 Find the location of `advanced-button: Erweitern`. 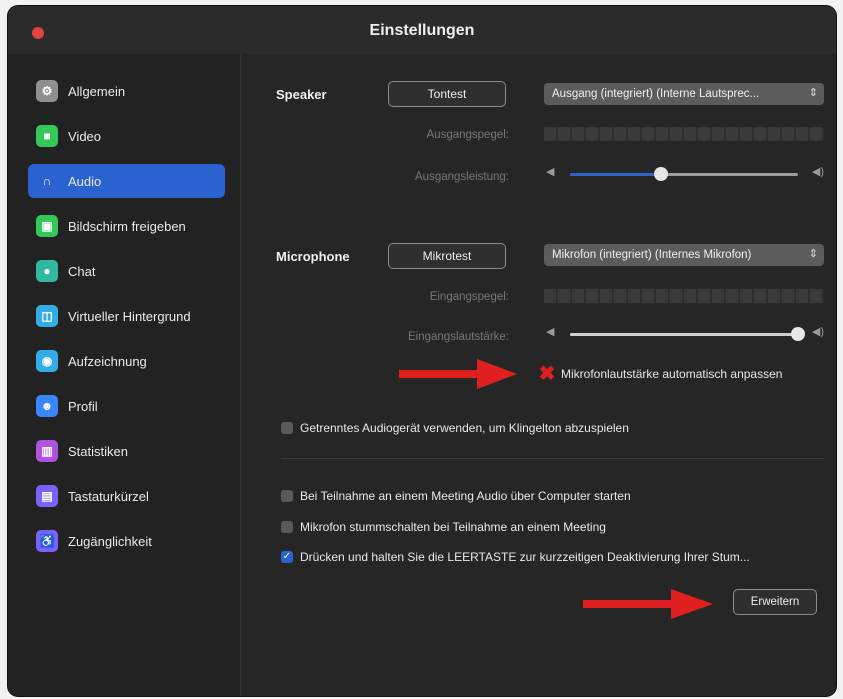

advanced-button: Erweitern is located at coordinates (775, 602).